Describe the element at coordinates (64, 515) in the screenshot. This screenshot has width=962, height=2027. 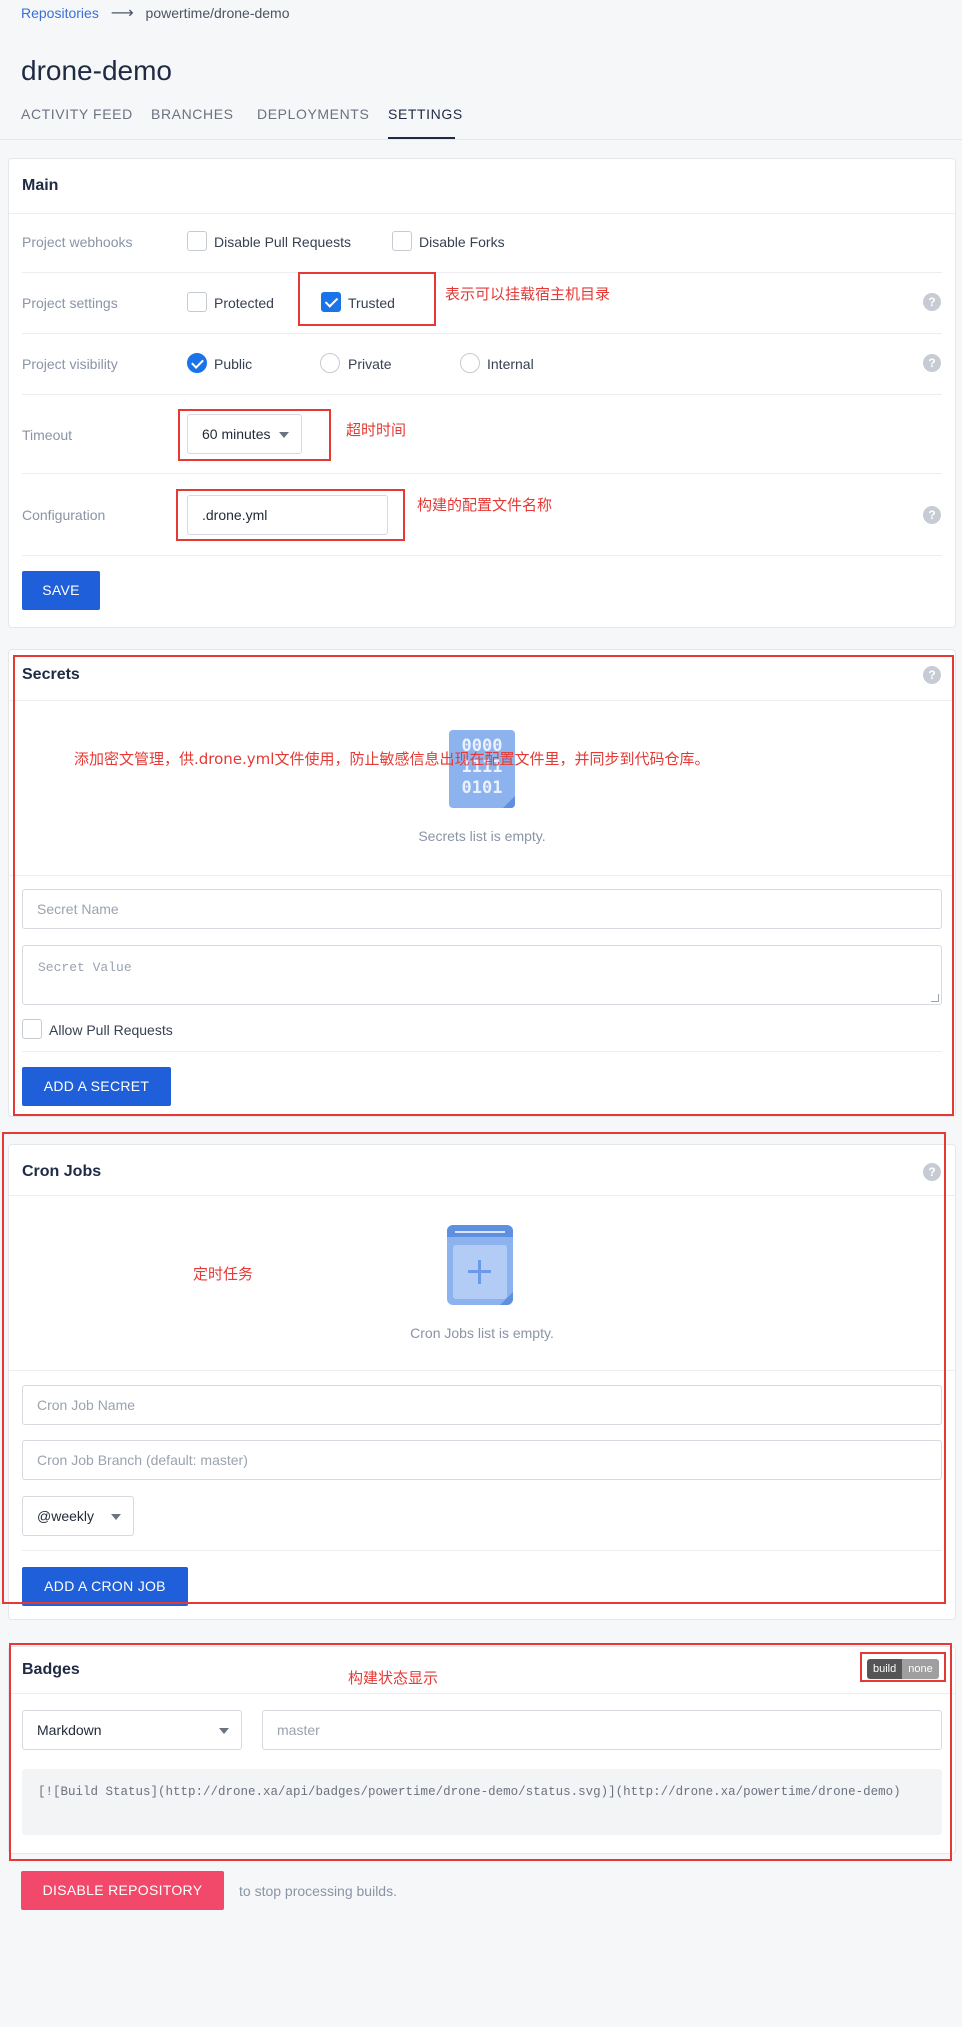
I see `configuration-label: Configuration` at that location.